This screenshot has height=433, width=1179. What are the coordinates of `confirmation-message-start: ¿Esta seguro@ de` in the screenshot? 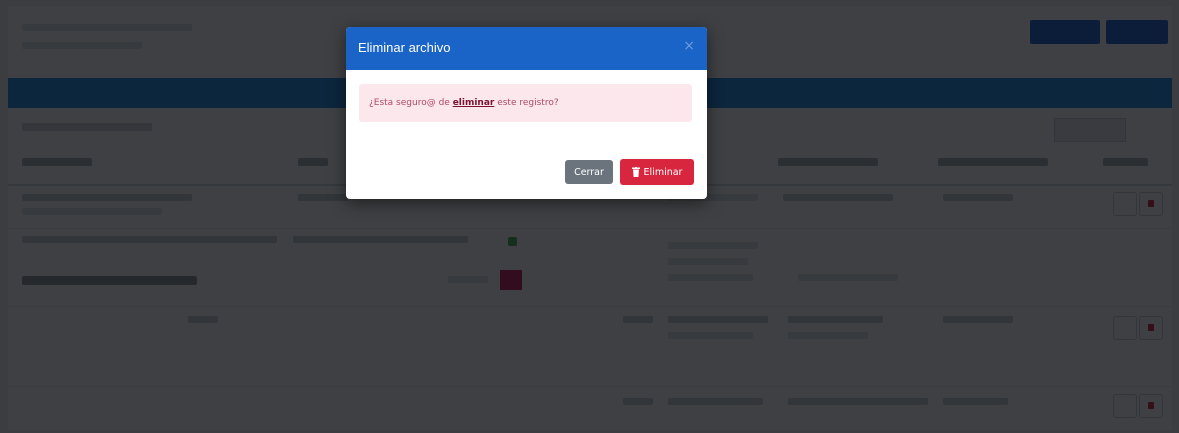 It's located at (411, 103).